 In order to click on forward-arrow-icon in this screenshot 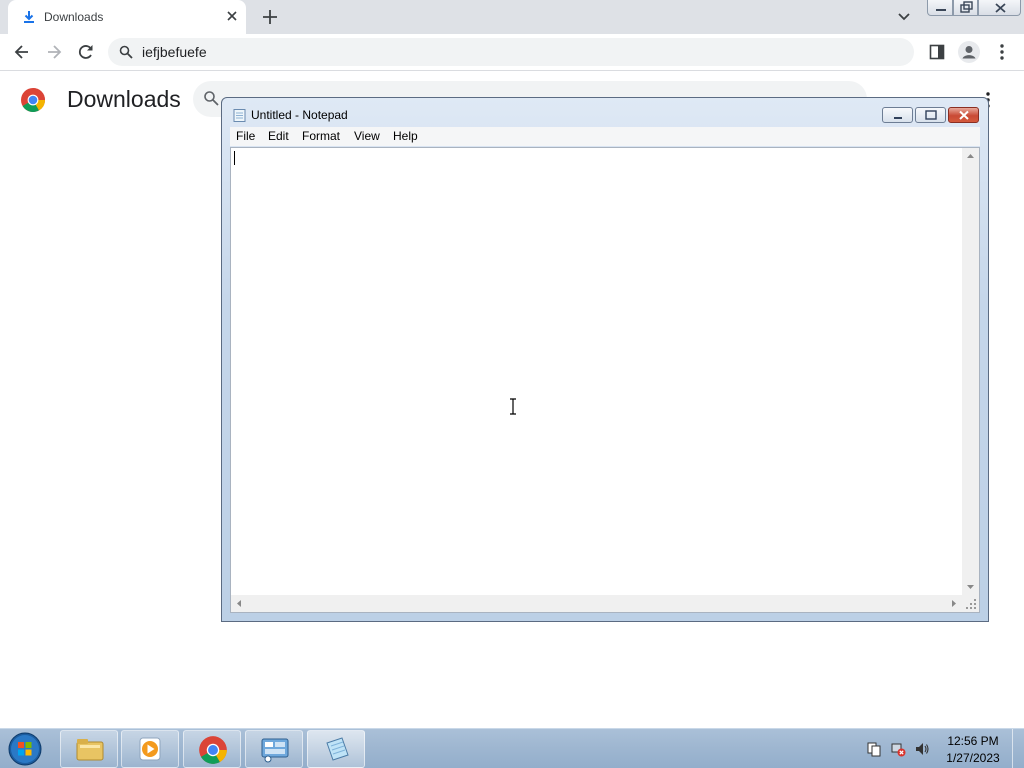, I will do `click(54, 52)`.